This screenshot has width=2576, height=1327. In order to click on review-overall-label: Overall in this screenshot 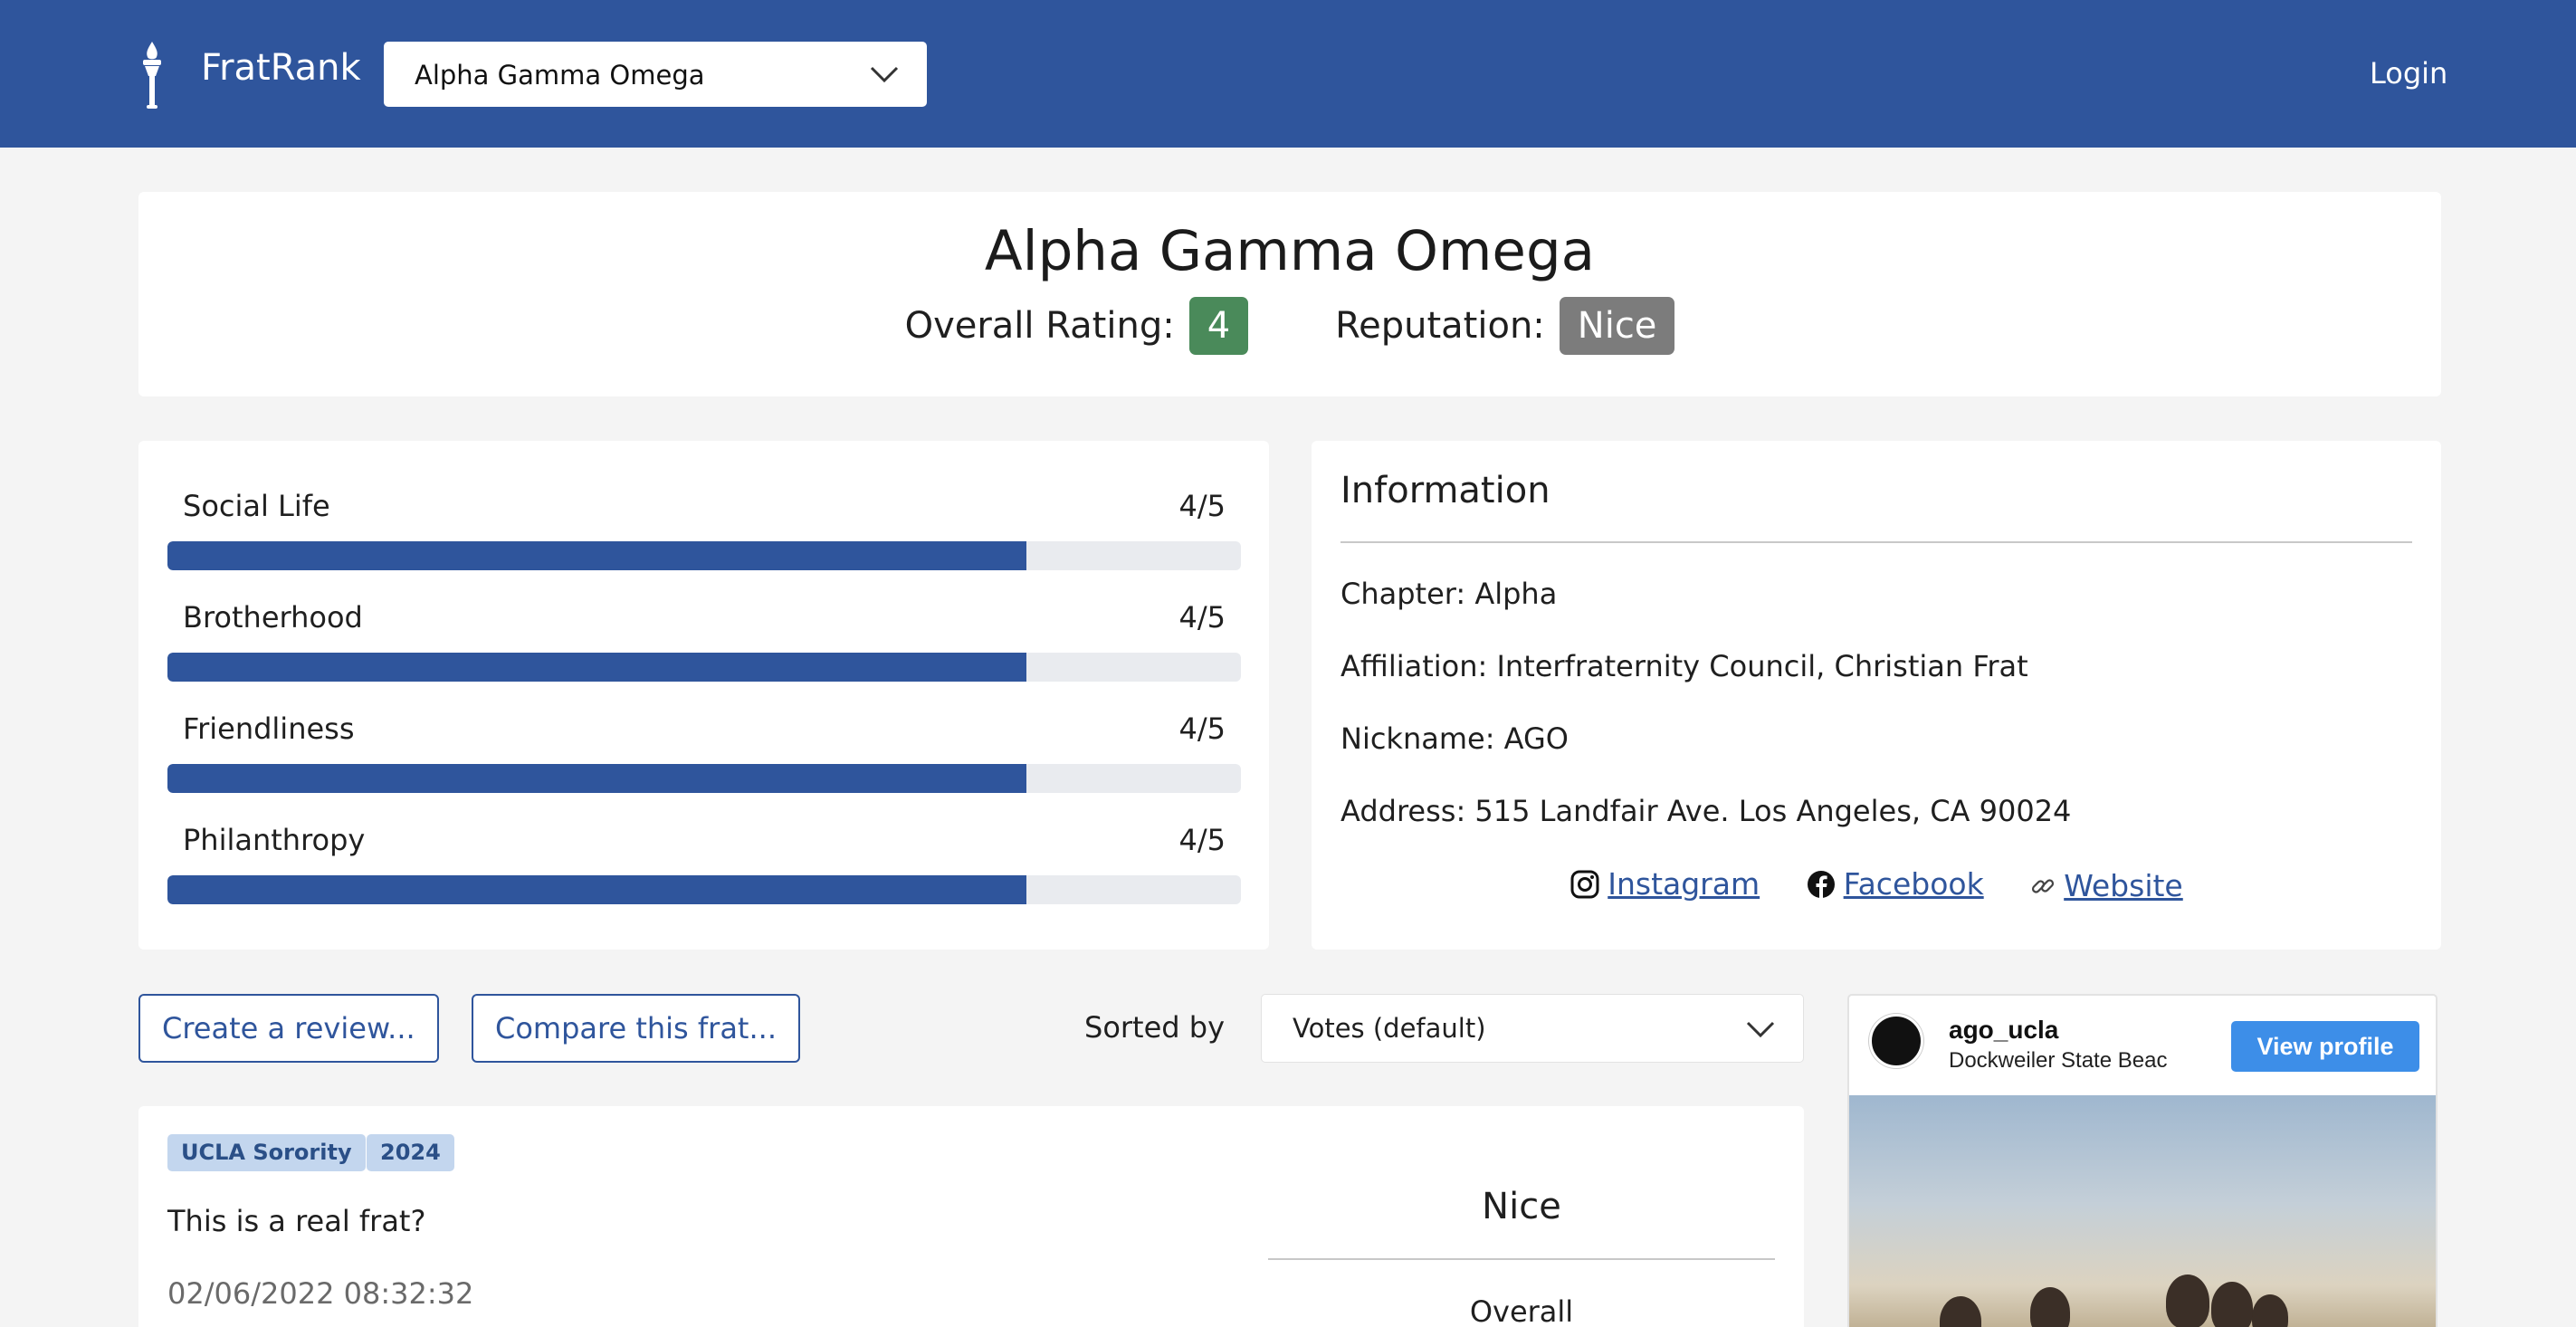, I will do `click(1521, 1311)`.